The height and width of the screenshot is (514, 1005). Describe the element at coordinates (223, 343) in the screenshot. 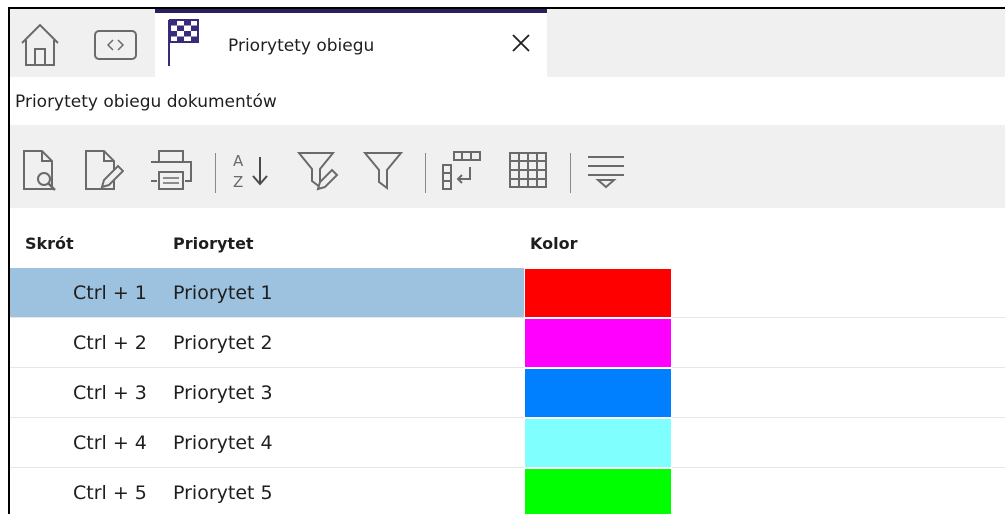

I see `priority-cell: Priorytet 2` at that location.